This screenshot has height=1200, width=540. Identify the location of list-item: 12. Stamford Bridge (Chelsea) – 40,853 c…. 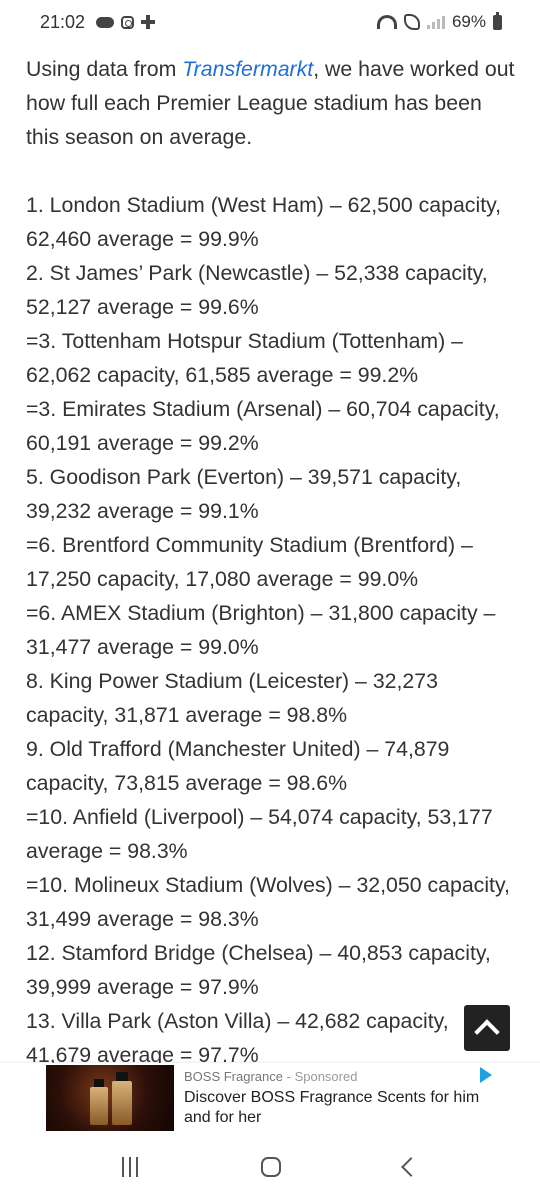
(258, 970).